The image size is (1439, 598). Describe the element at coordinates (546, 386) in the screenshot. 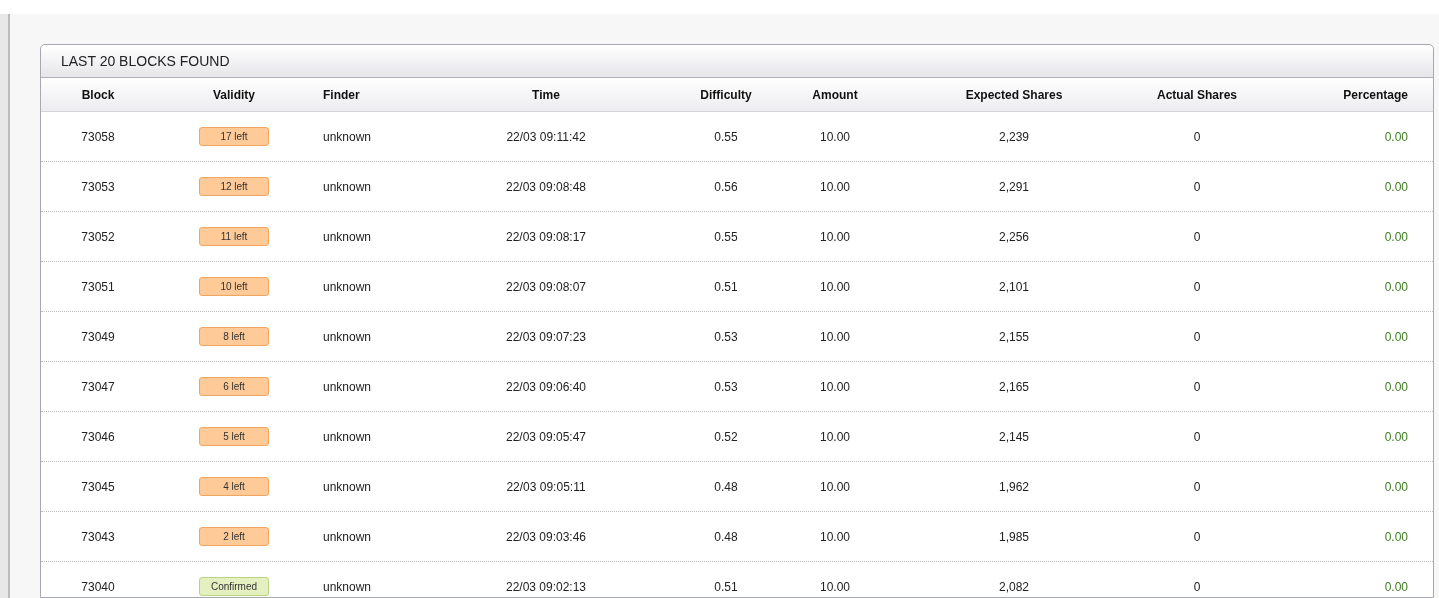

I see `block-time: 22/03 09:06:40` at that location.